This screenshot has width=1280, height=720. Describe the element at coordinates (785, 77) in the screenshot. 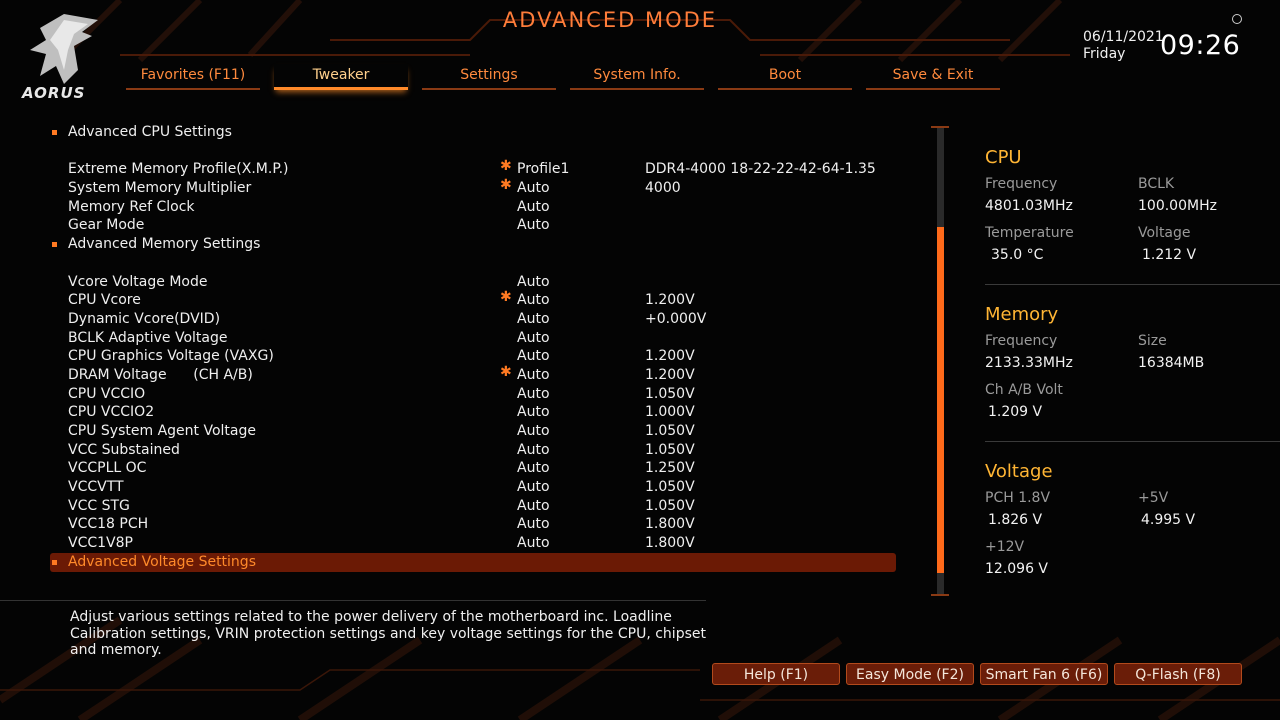

I see `tab-boot: Boot` at that location.